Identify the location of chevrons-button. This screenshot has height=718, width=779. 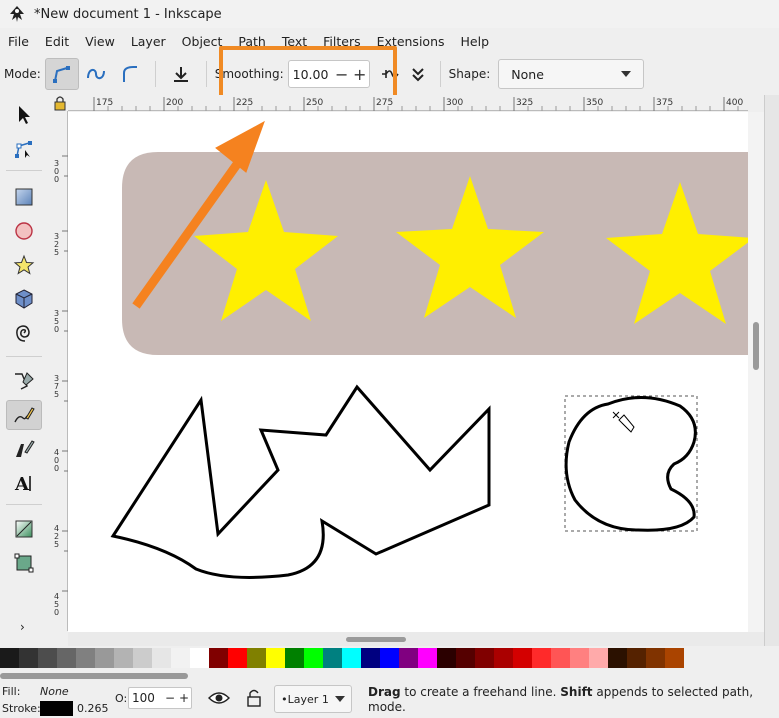
(418, 74).